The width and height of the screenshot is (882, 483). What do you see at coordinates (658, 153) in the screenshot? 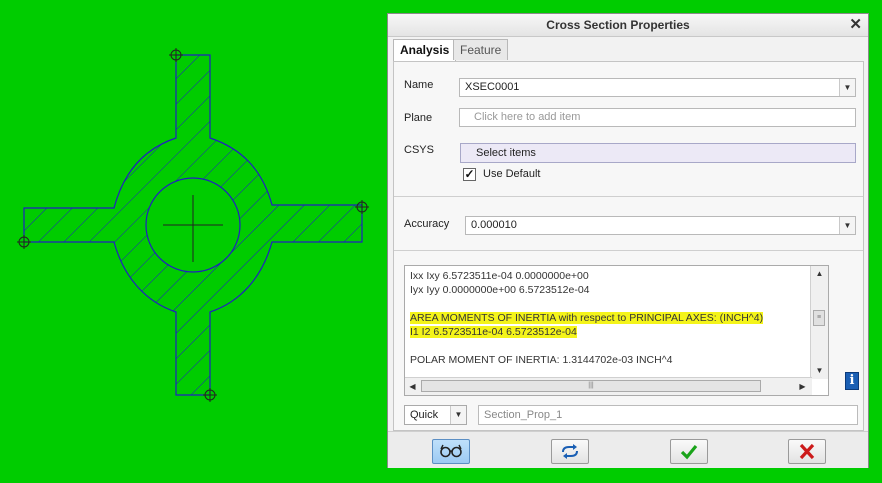
I see `csys-collector: Select items` at bounding box center [658, 153].